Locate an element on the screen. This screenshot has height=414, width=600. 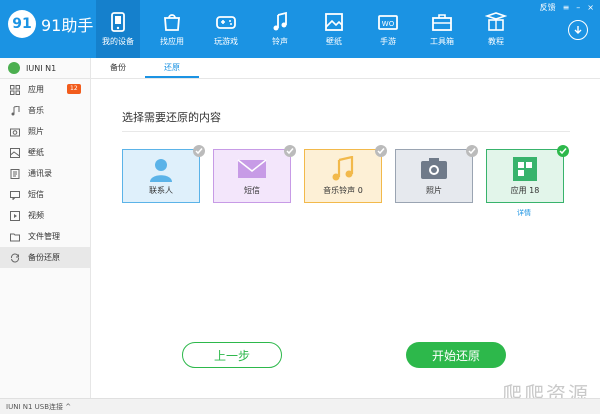
folder-icon is located at coordinates (15, 237).